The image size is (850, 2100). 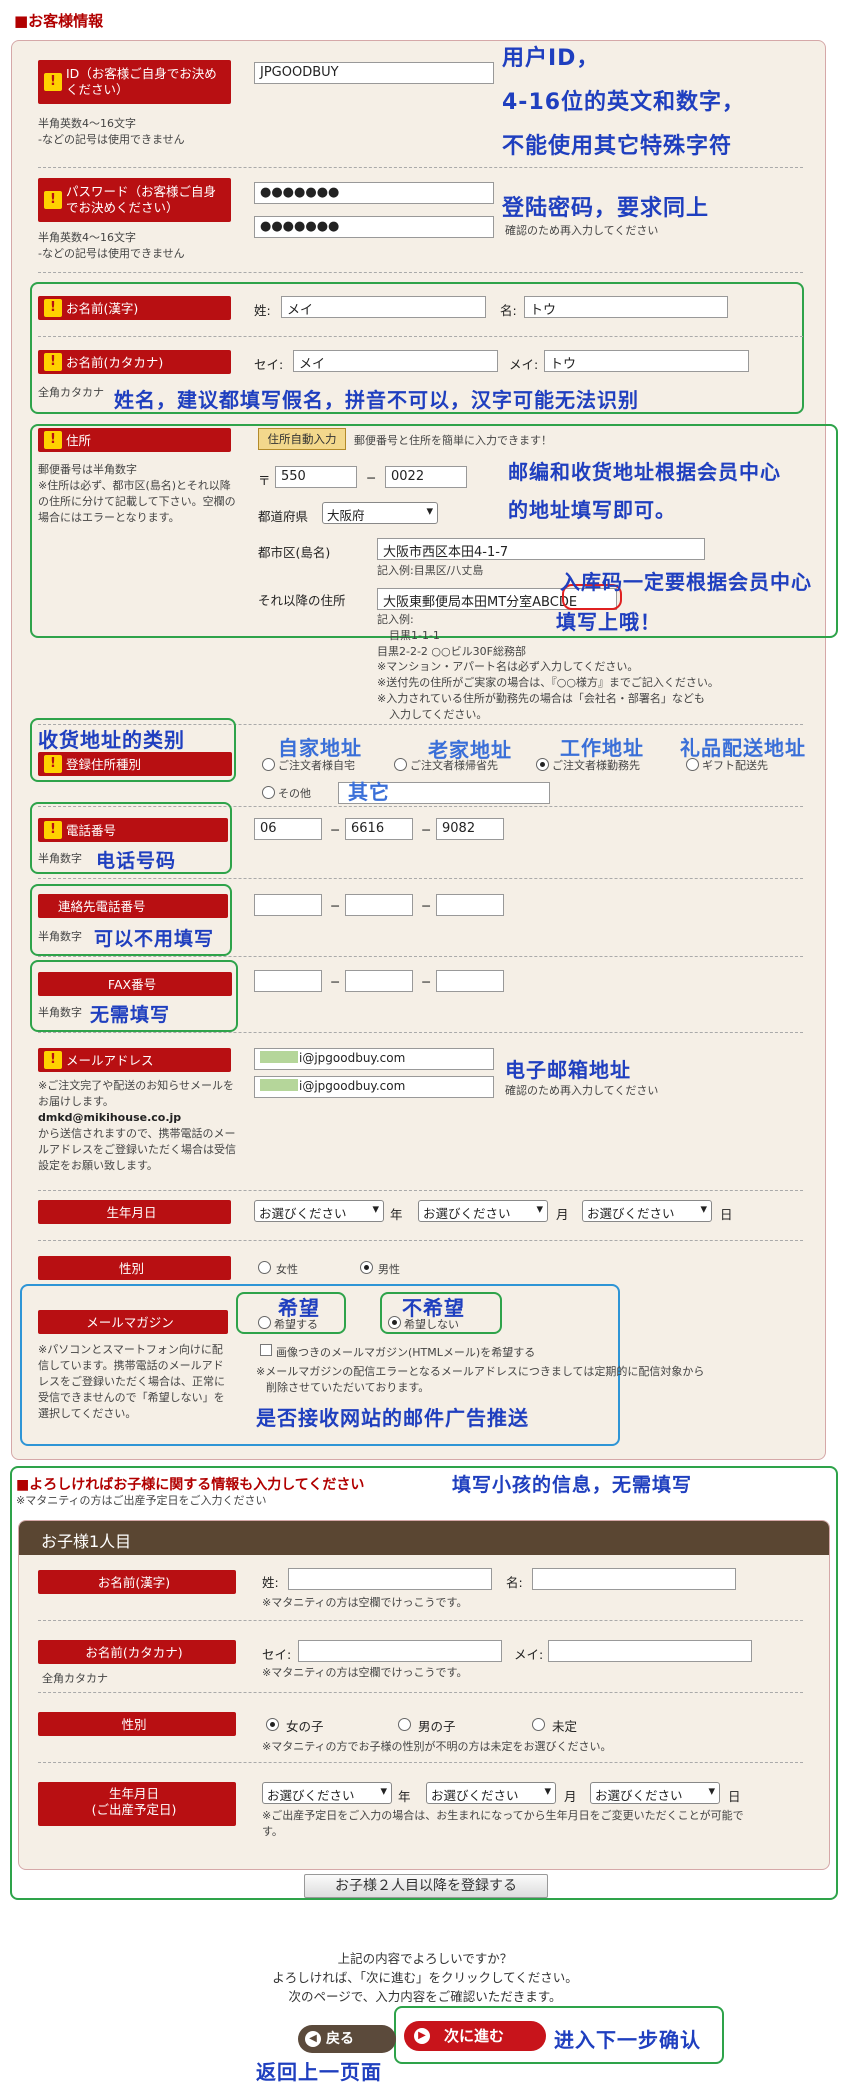 What do you see at coordinates (137, 1724) in the screenshot?
I see `child-gender-label: 性別` at bounding box center [137, 1724].